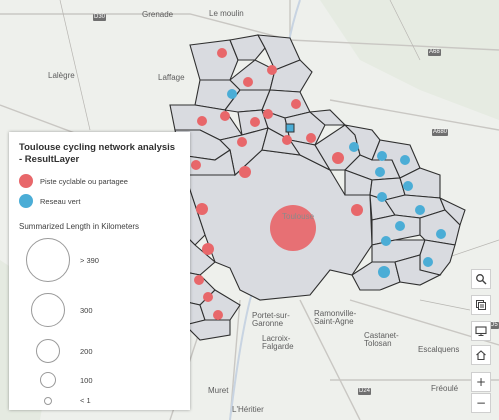 This screenshot has height=420, width=499. Describe the element at coordinates (26, 201) in the screenshot. I see `blue-circle-swatch-icon` at that location.